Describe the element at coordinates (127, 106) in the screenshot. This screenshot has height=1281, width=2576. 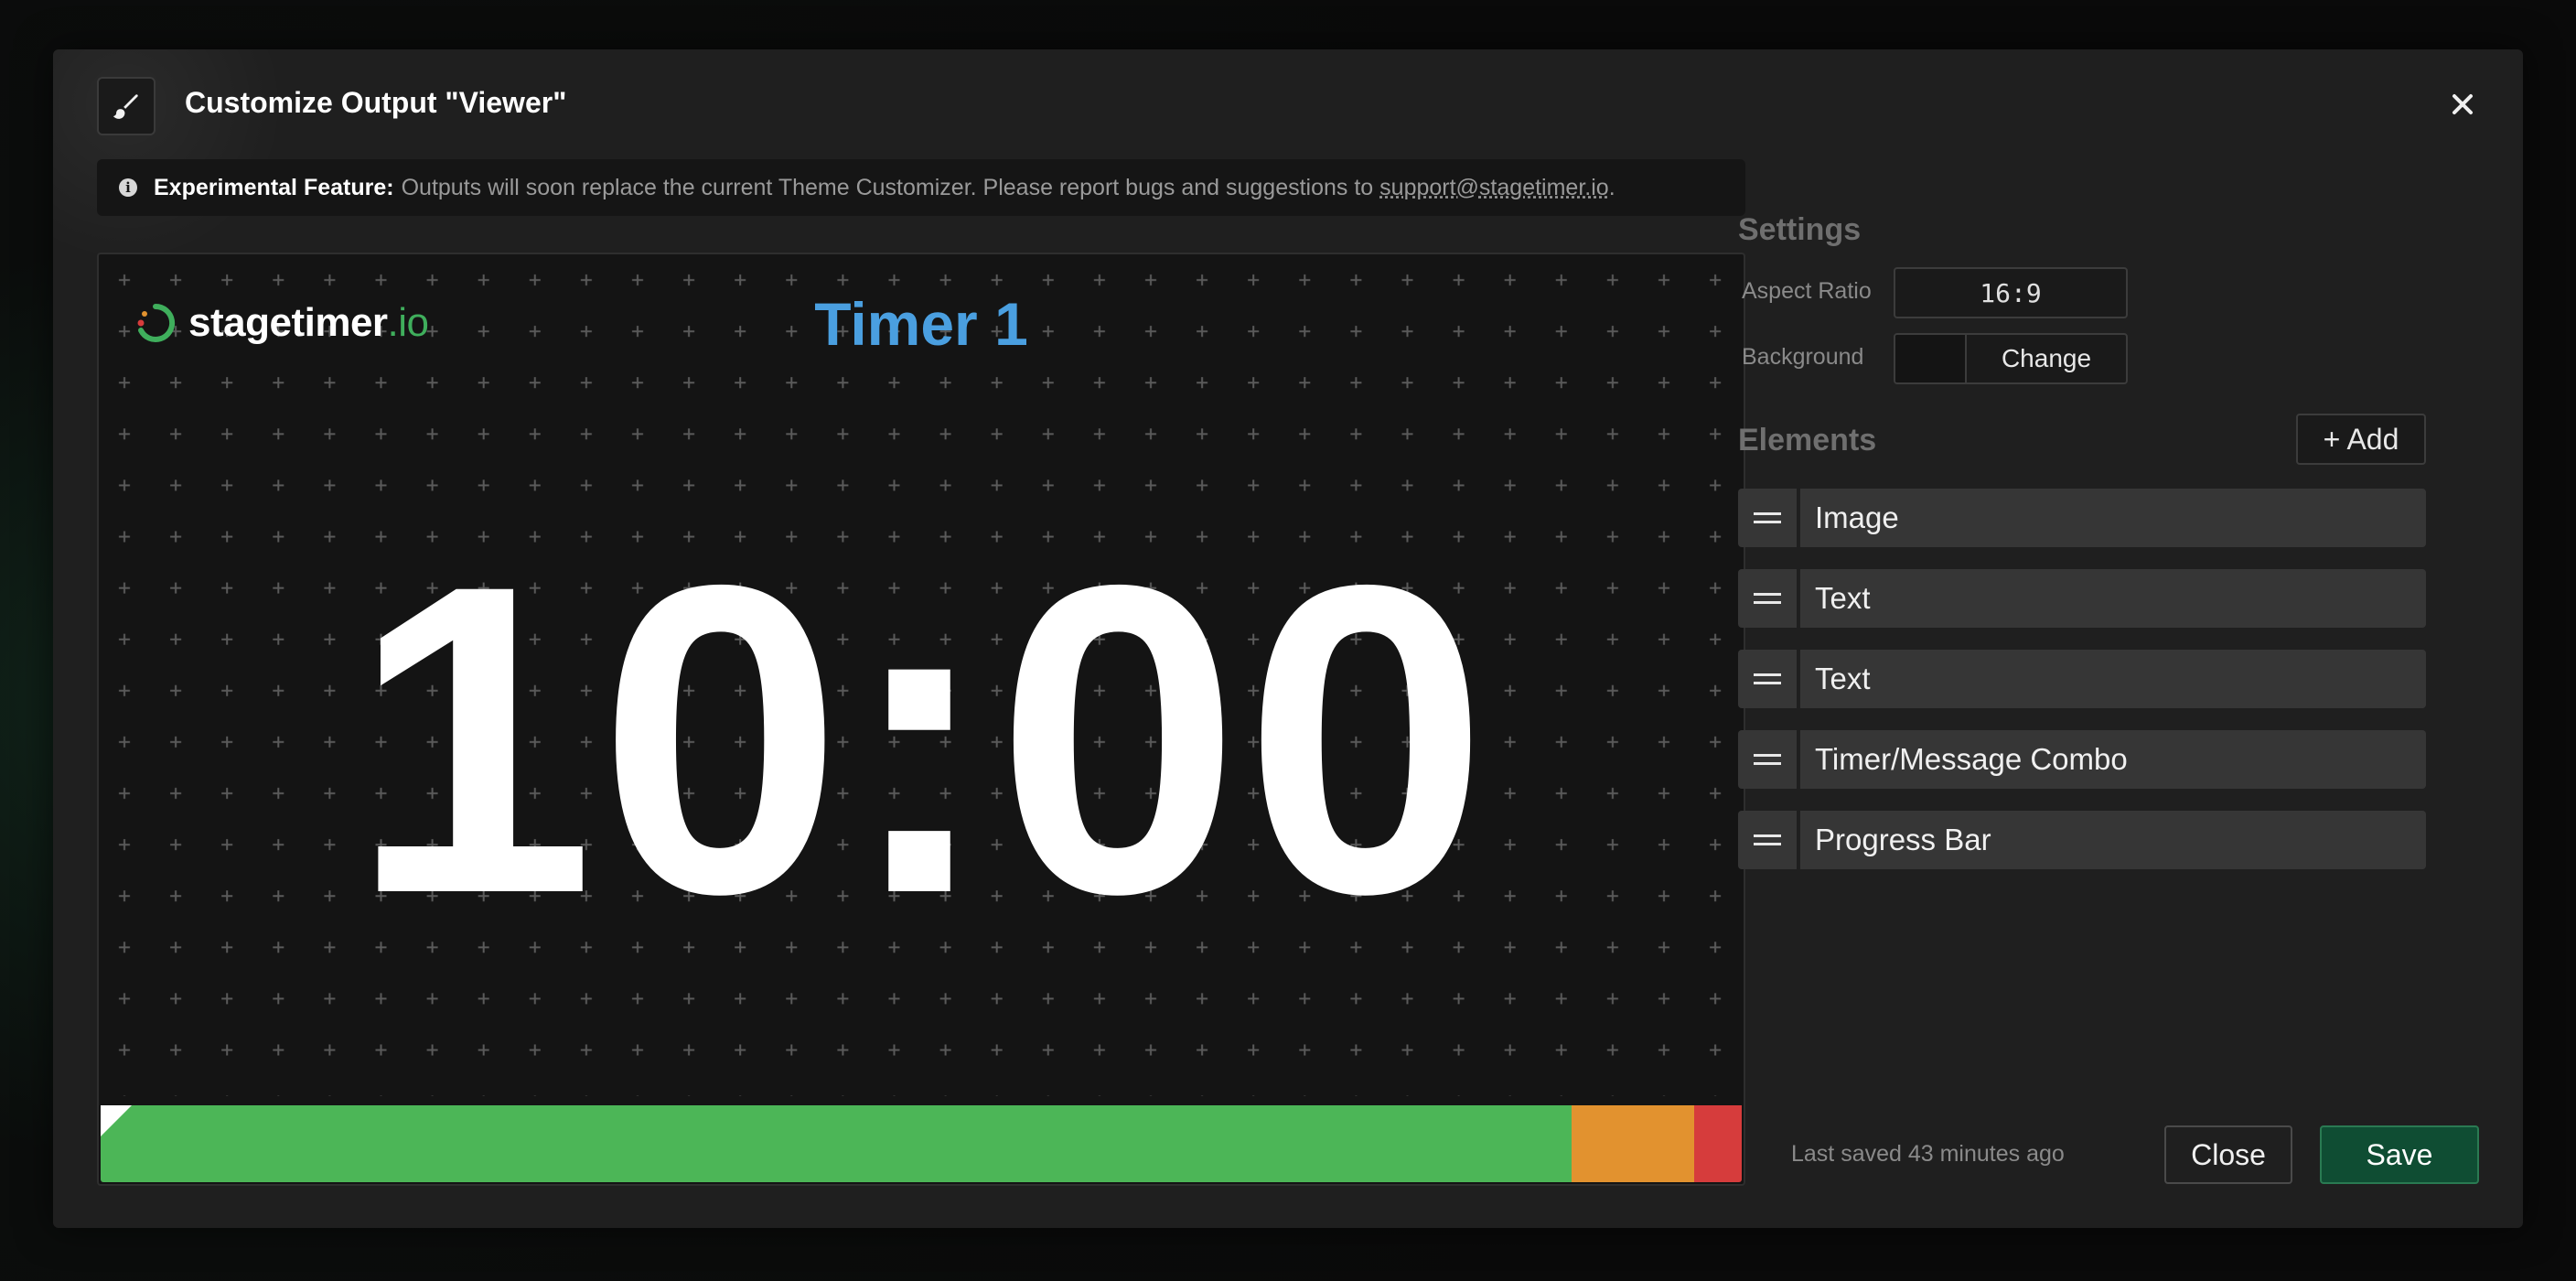
I see `paintbrush-icon` at that location.